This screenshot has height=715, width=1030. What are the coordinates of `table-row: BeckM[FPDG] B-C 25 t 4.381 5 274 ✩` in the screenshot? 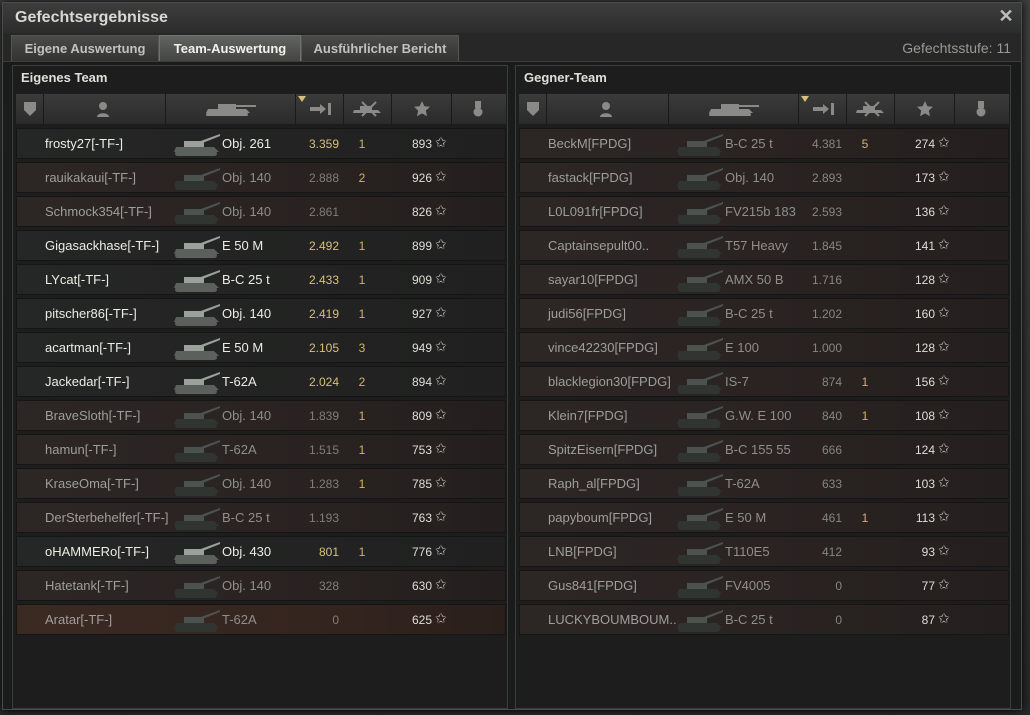 It's located at (764, 143).